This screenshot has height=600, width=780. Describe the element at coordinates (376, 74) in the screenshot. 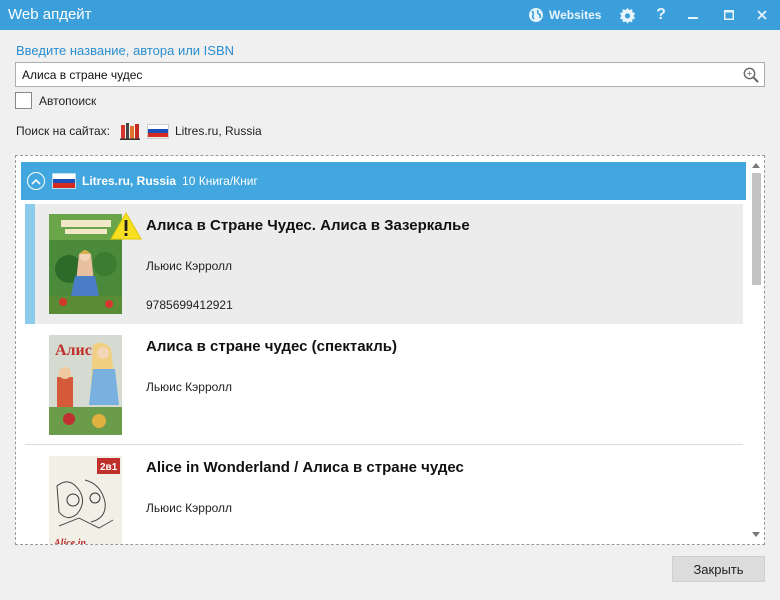

I see `search-input` at that location.